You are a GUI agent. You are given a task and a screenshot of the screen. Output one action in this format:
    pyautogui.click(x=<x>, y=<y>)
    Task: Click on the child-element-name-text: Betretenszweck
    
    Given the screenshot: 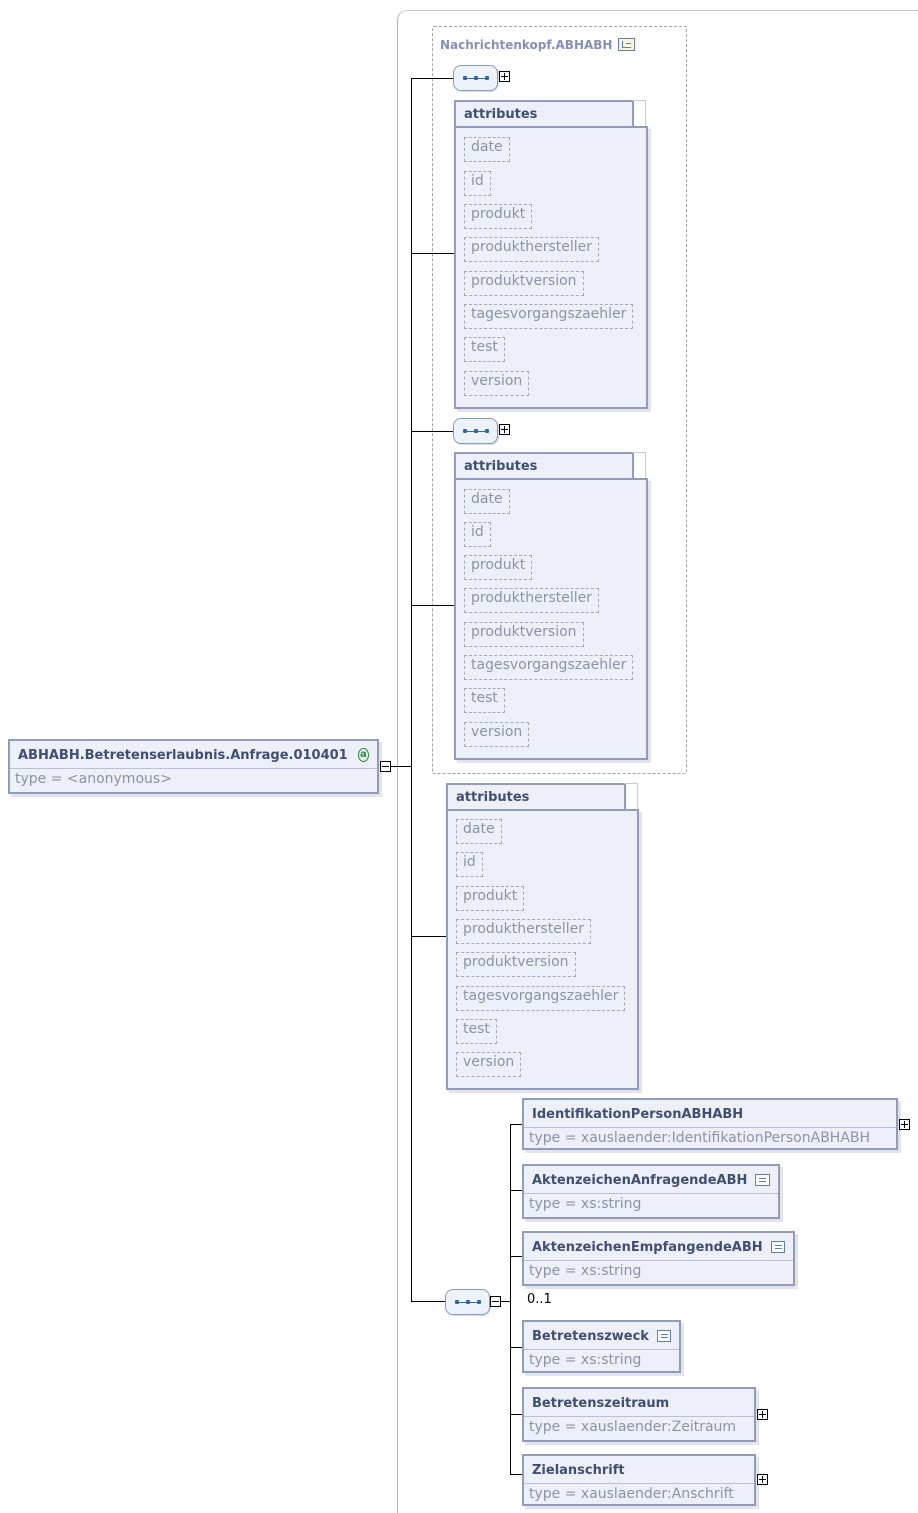 What is the action you would take?
    pyautogui.click(x=590, y=1336)
    